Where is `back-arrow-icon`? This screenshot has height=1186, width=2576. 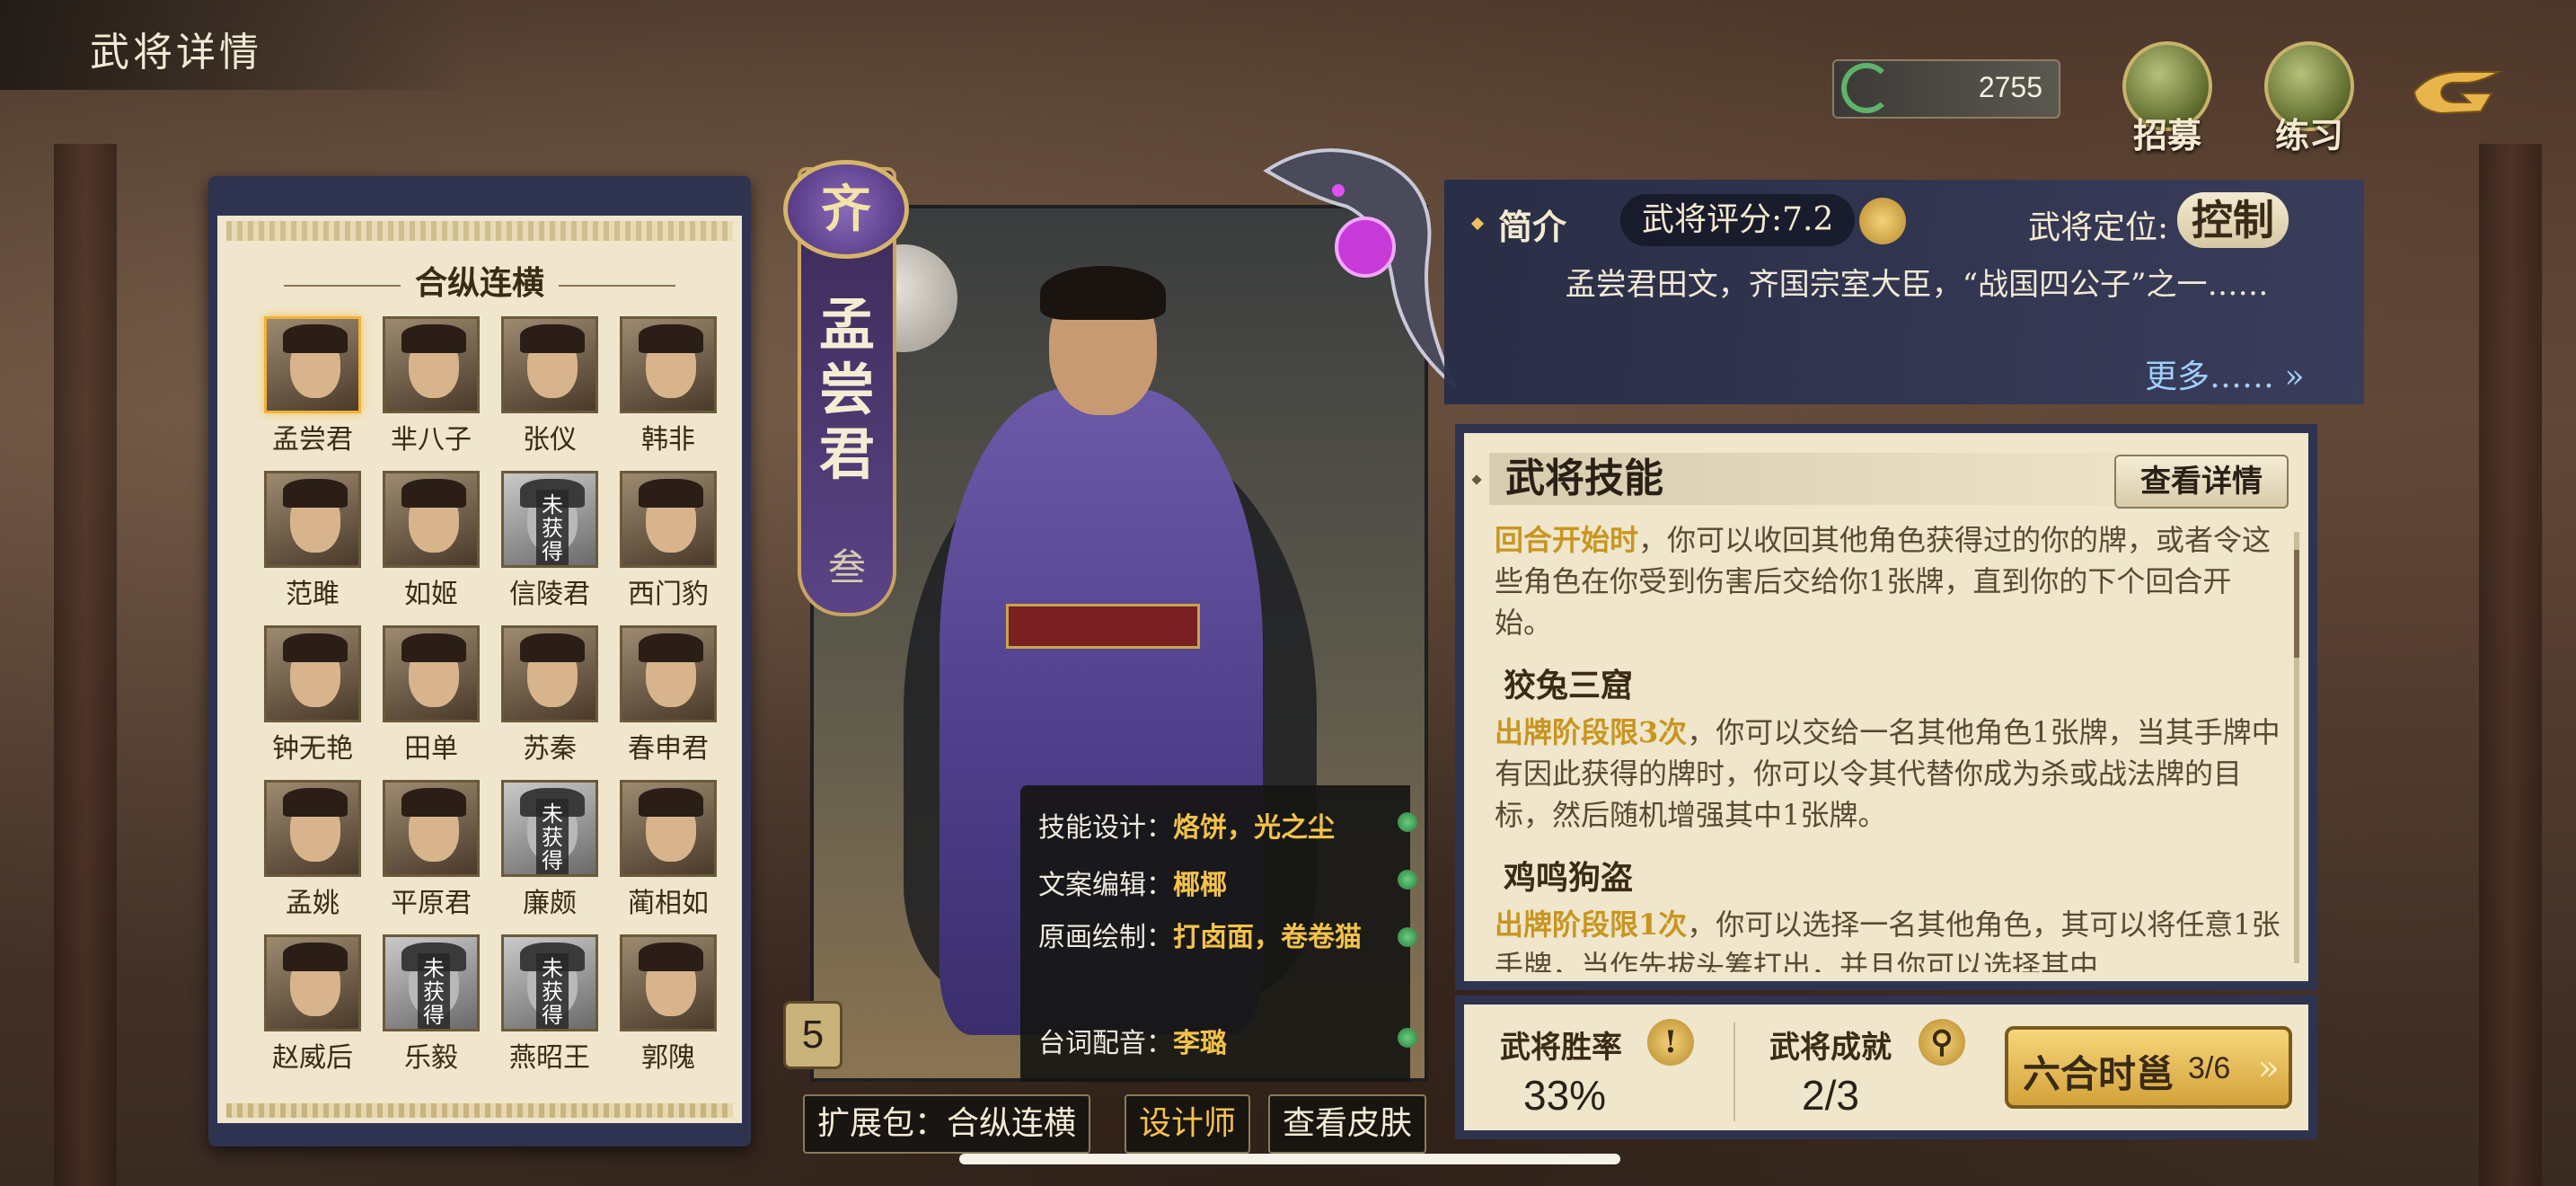
back-arrow-icon is located at coordinates (2457, 92).